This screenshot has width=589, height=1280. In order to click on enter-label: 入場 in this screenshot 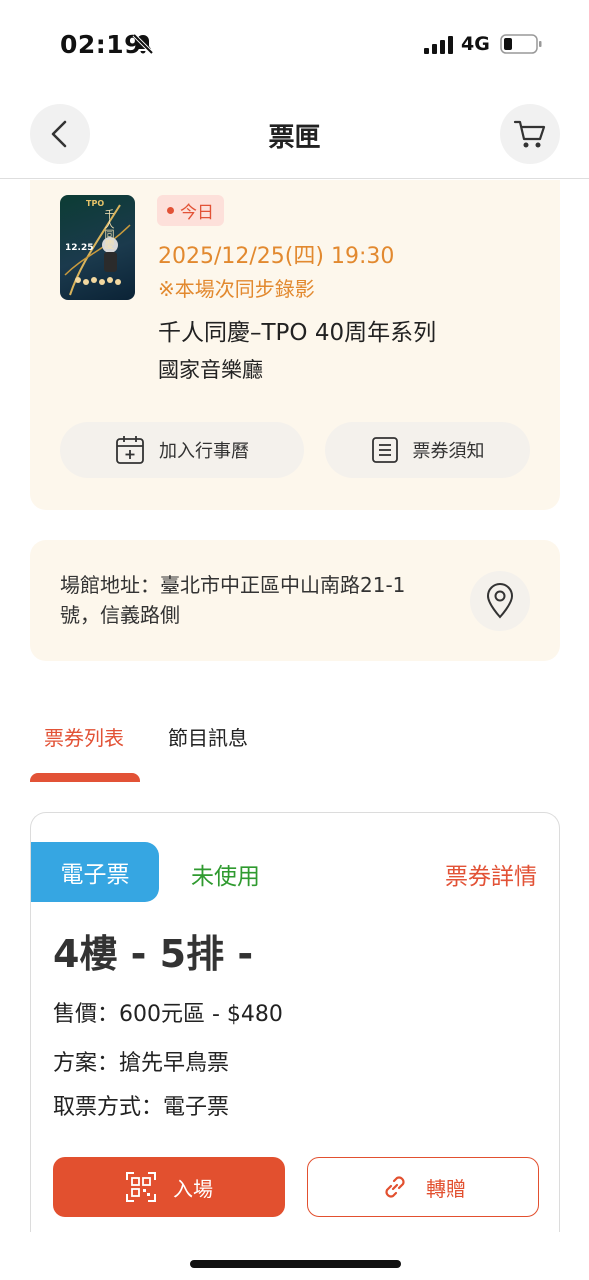, I will do `click(193, 1188)`.